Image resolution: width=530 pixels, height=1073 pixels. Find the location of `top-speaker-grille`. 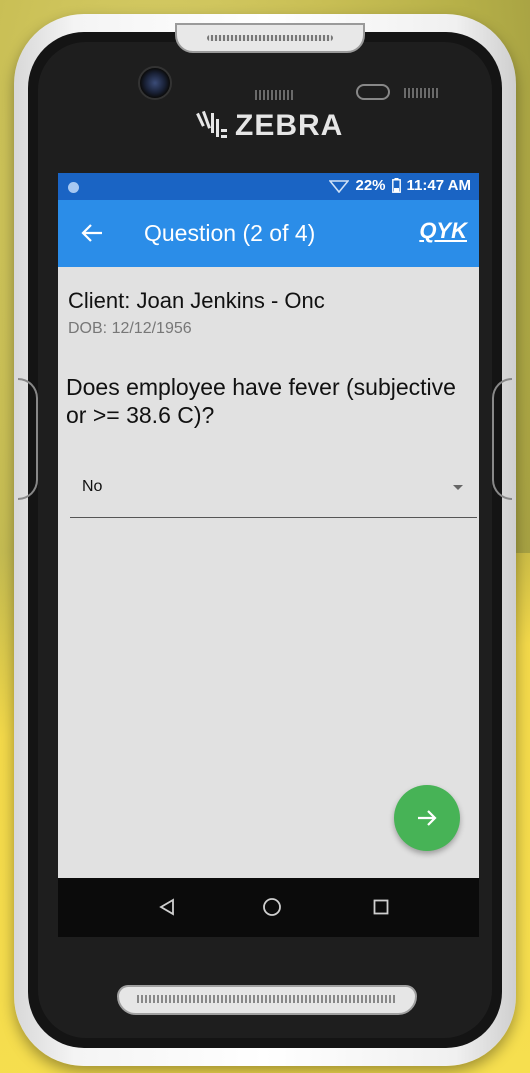

top-speaker-grille is located at coordinates (270, 38).